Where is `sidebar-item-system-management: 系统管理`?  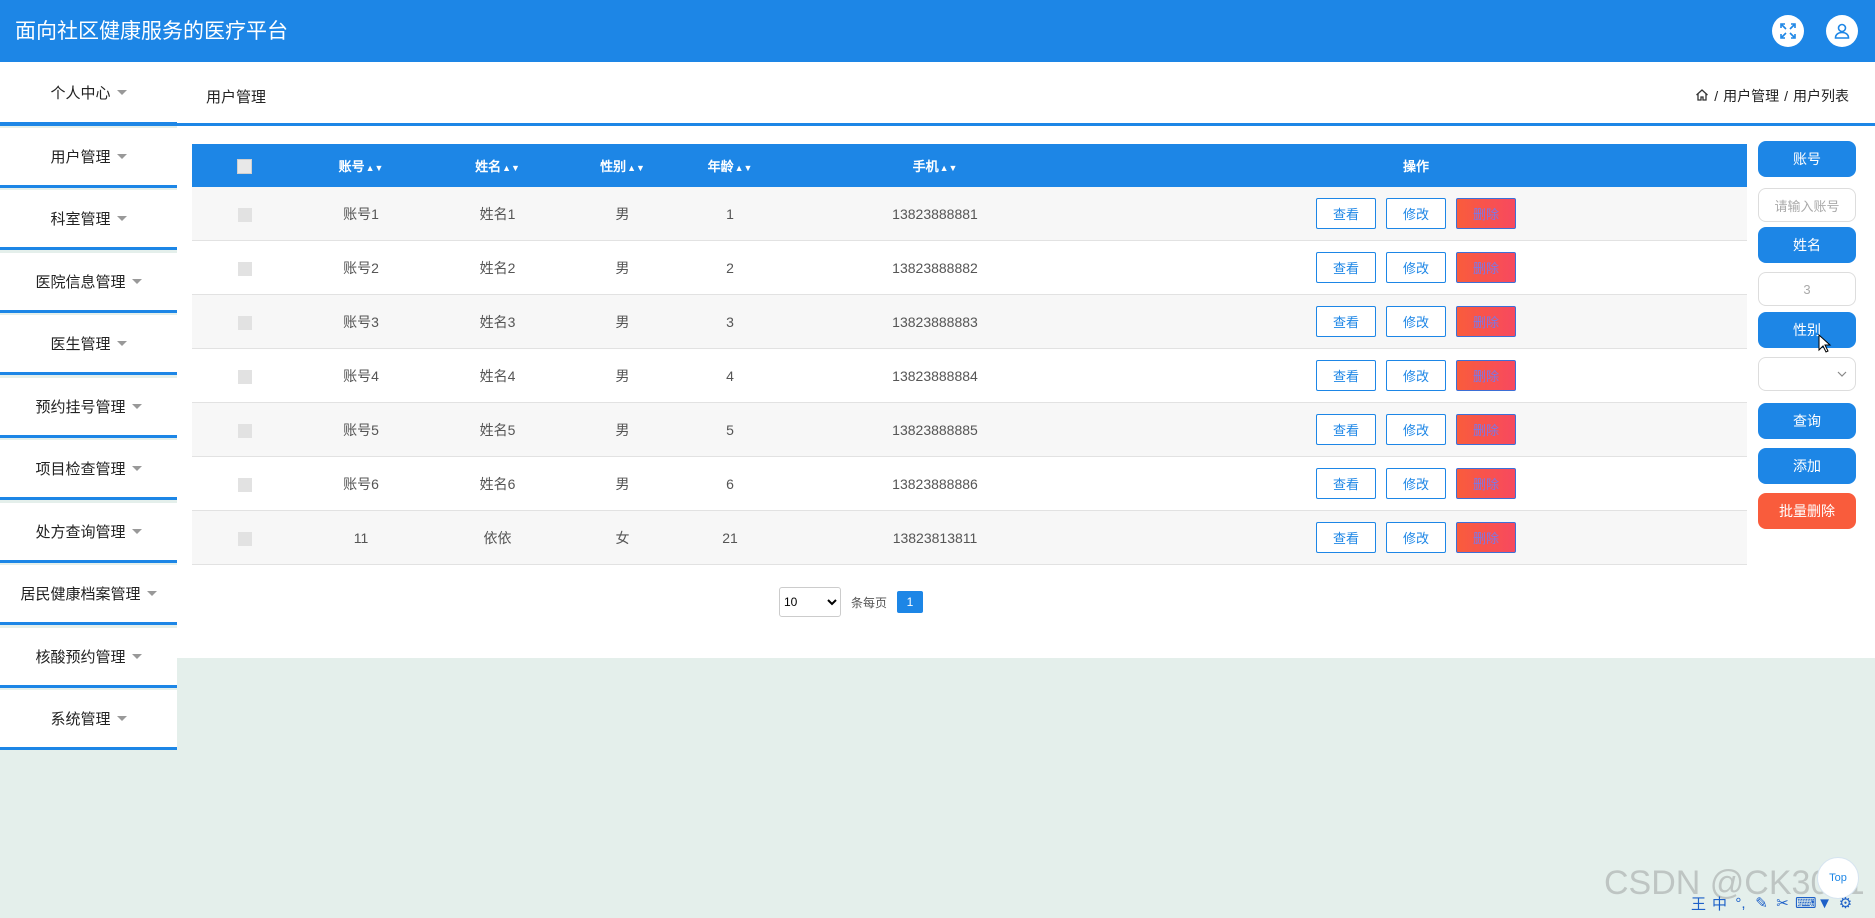
sidebar-item-system-management: 系统管理 is located at coordinates (88, 720).